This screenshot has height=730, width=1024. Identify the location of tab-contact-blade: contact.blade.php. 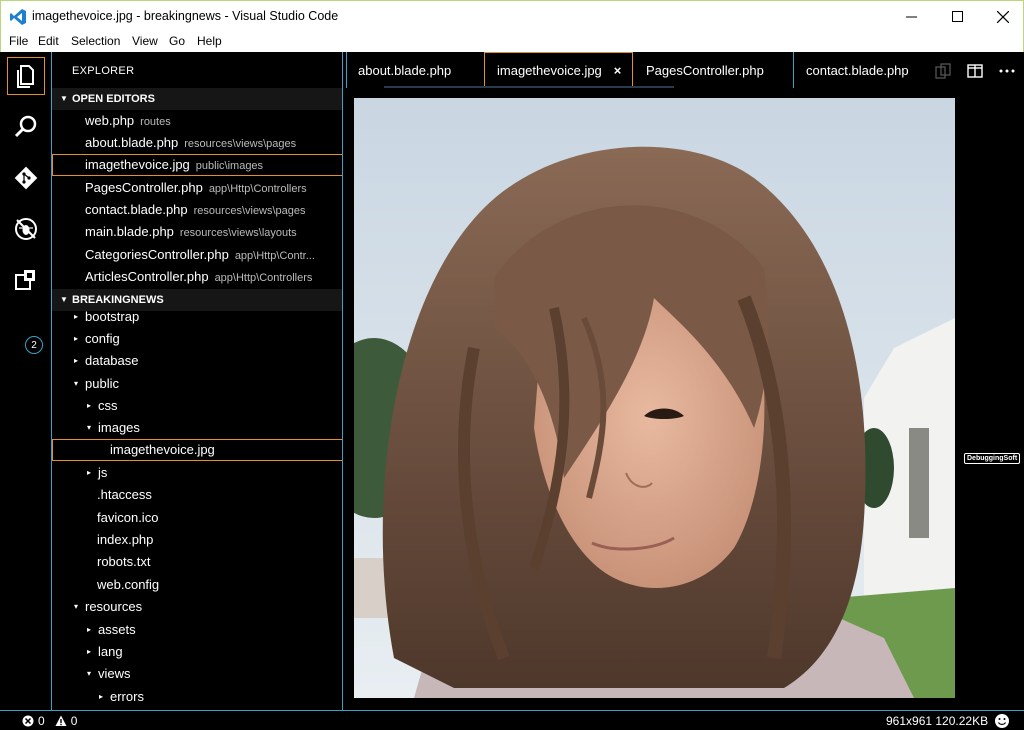
(861, 70).